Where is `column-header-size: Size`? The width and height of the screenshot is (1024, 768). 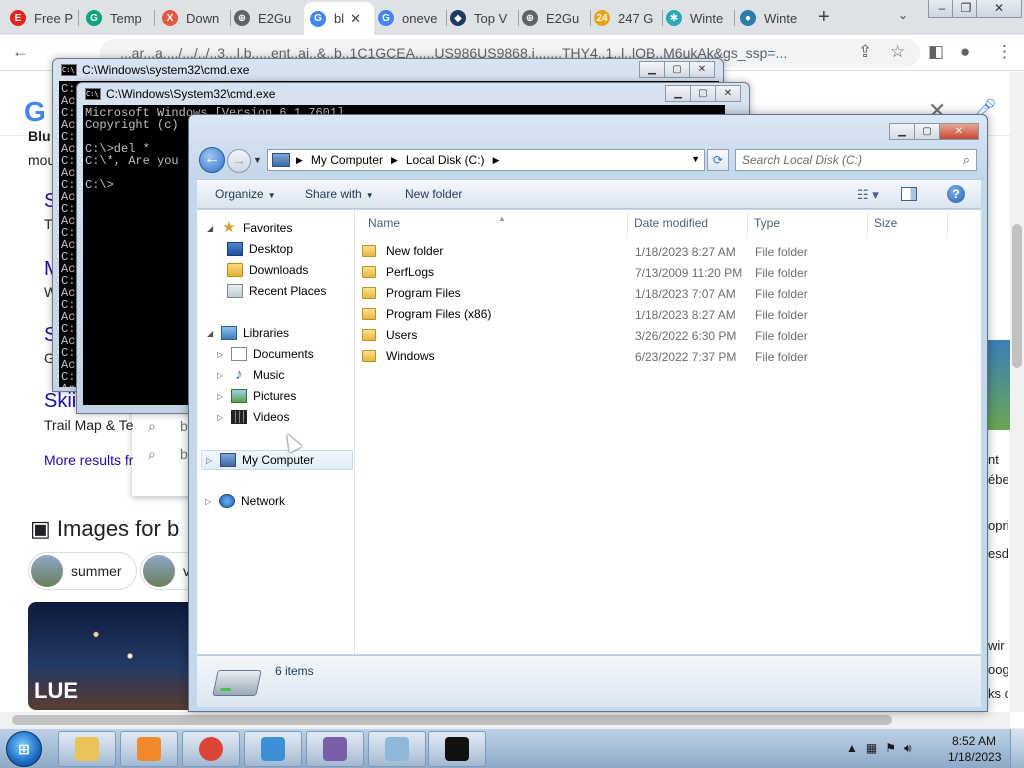
column-header-size: Size is located at coordinates (908, 223).